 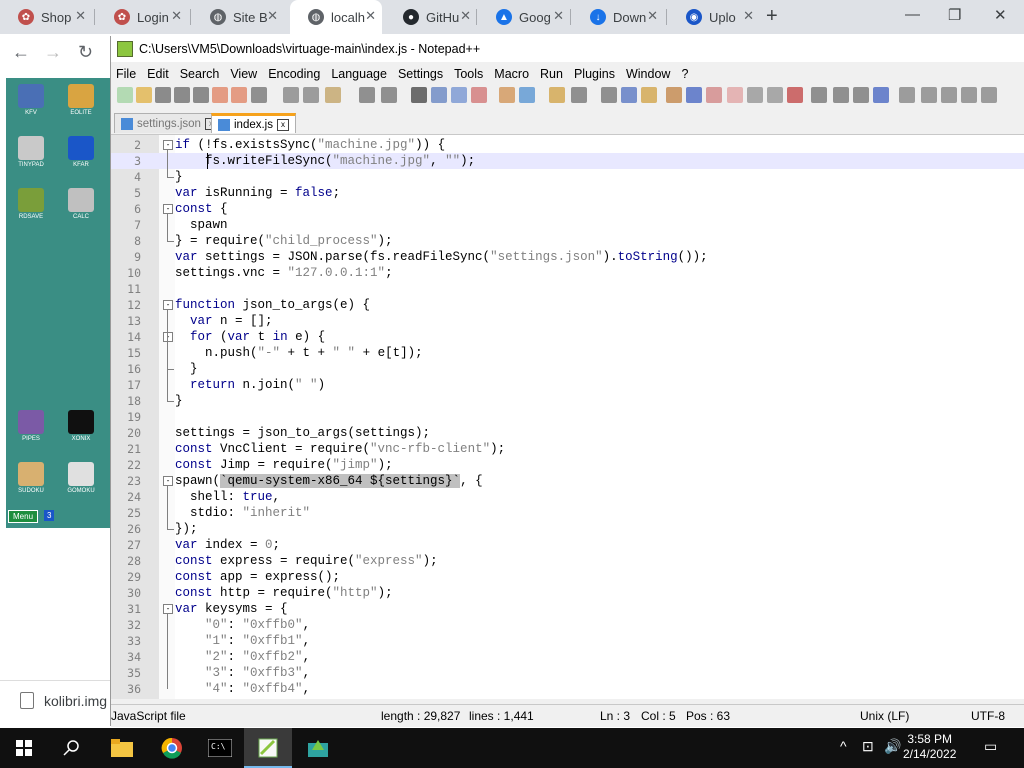 What do you see at coordinates (567, 657) in the screenshot?
I see `code-line: 34 "2": "0xffb2",` at bounding box center [567, 657].